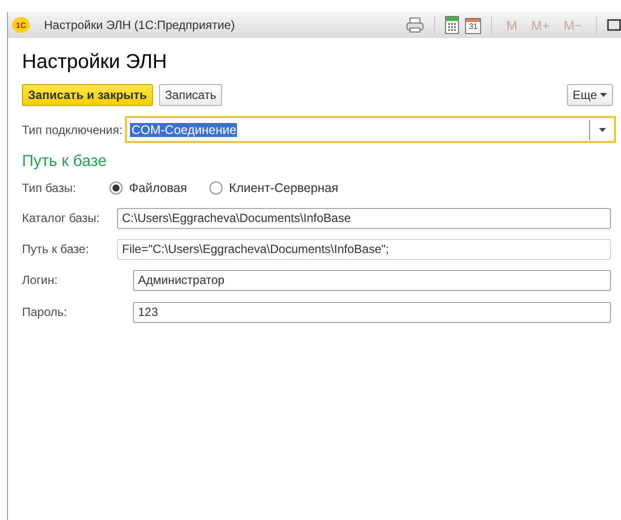  I want to click on connection-type-dropdown: COM-Соединение, so click(370, 129).